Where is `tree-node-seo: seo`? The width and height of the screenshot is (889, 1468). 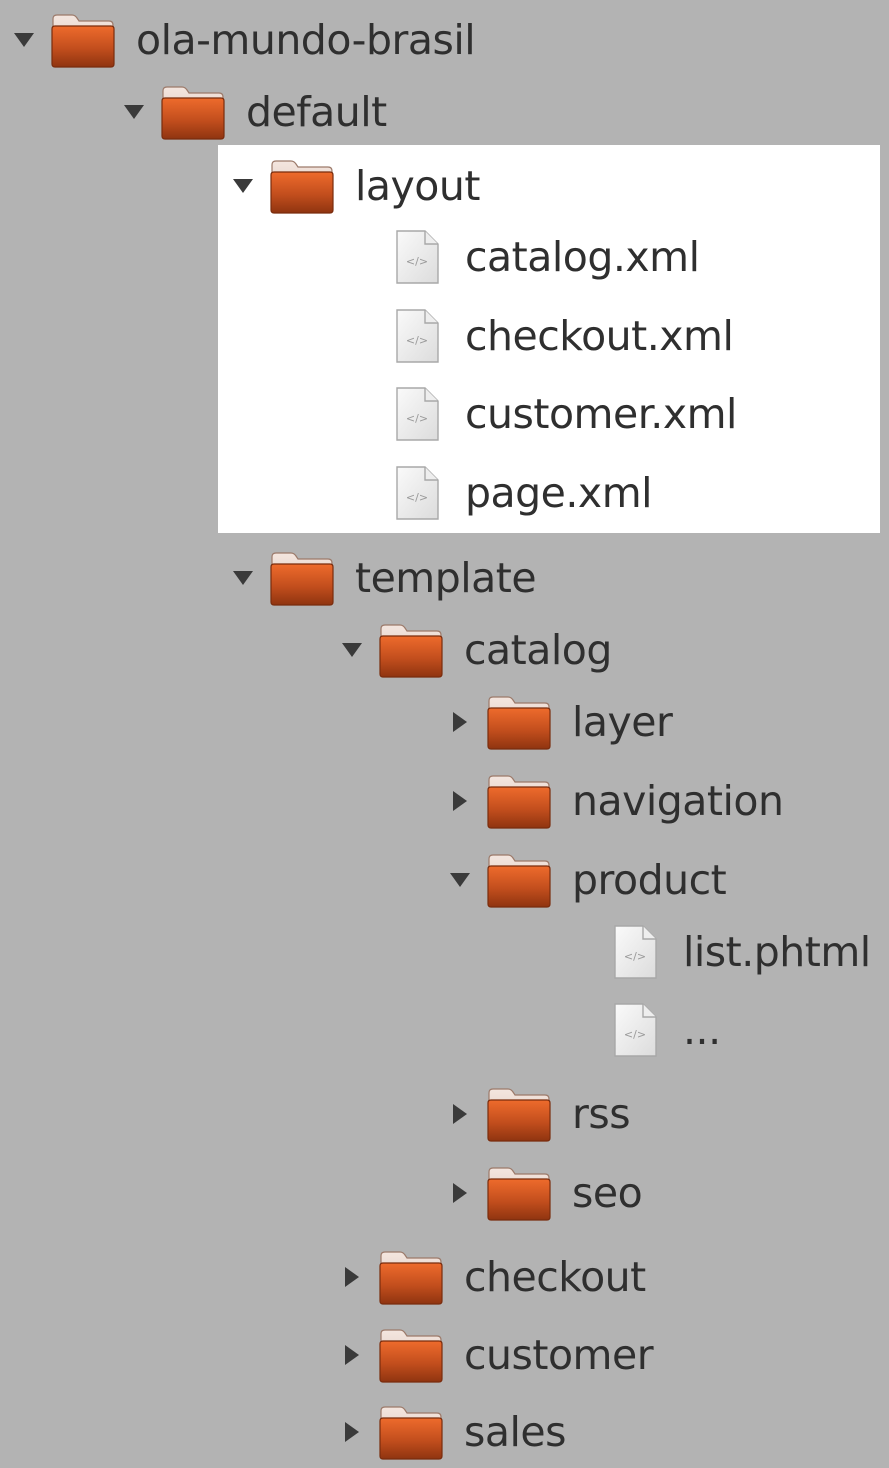
tree-node-seo: seo is located at coordinates (545, 1193).